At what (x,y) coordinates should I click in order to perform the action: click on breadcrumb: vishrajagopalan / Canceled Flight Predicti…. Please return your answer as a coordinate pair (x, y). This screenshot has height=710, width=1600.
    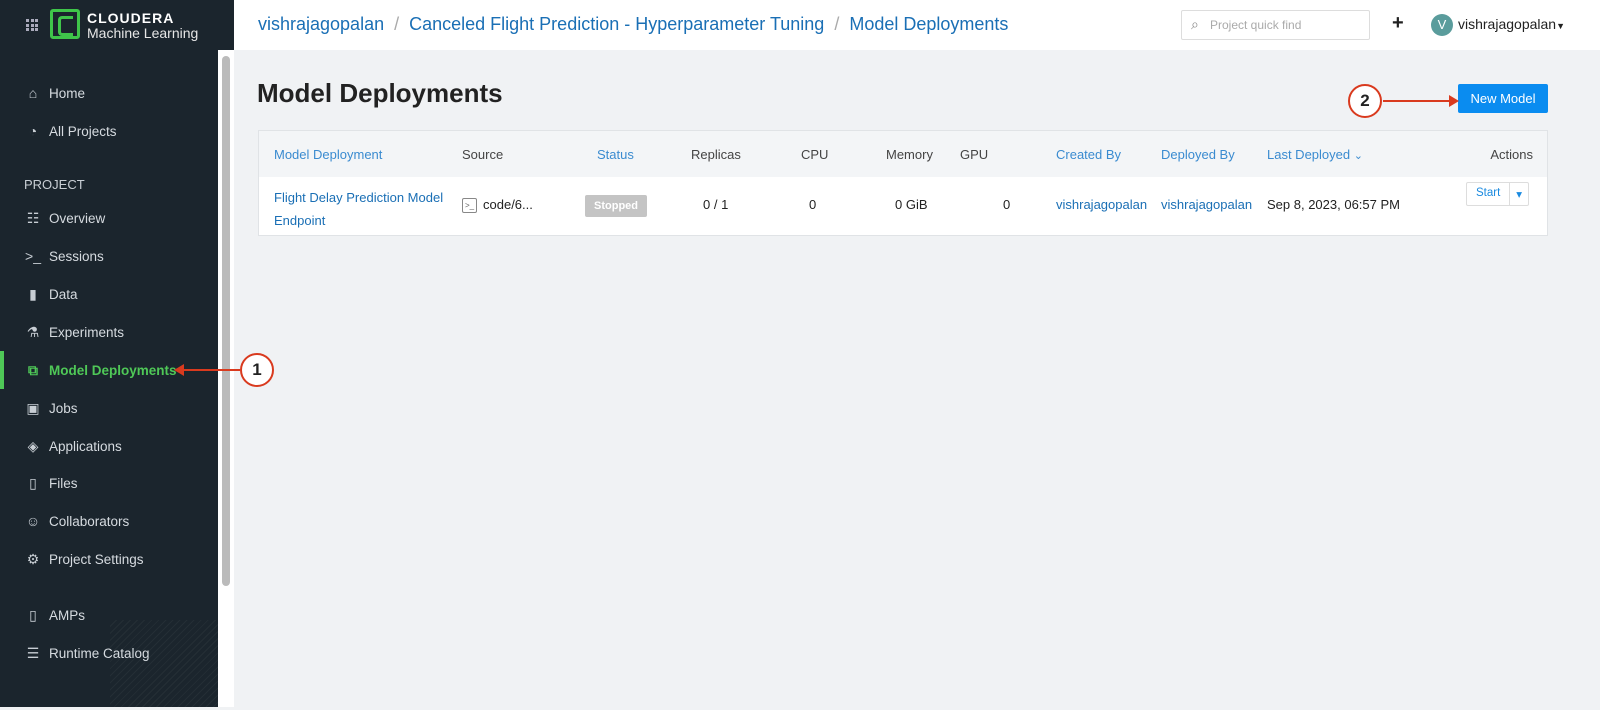
    Looking at the image, I should click on (633, 24).